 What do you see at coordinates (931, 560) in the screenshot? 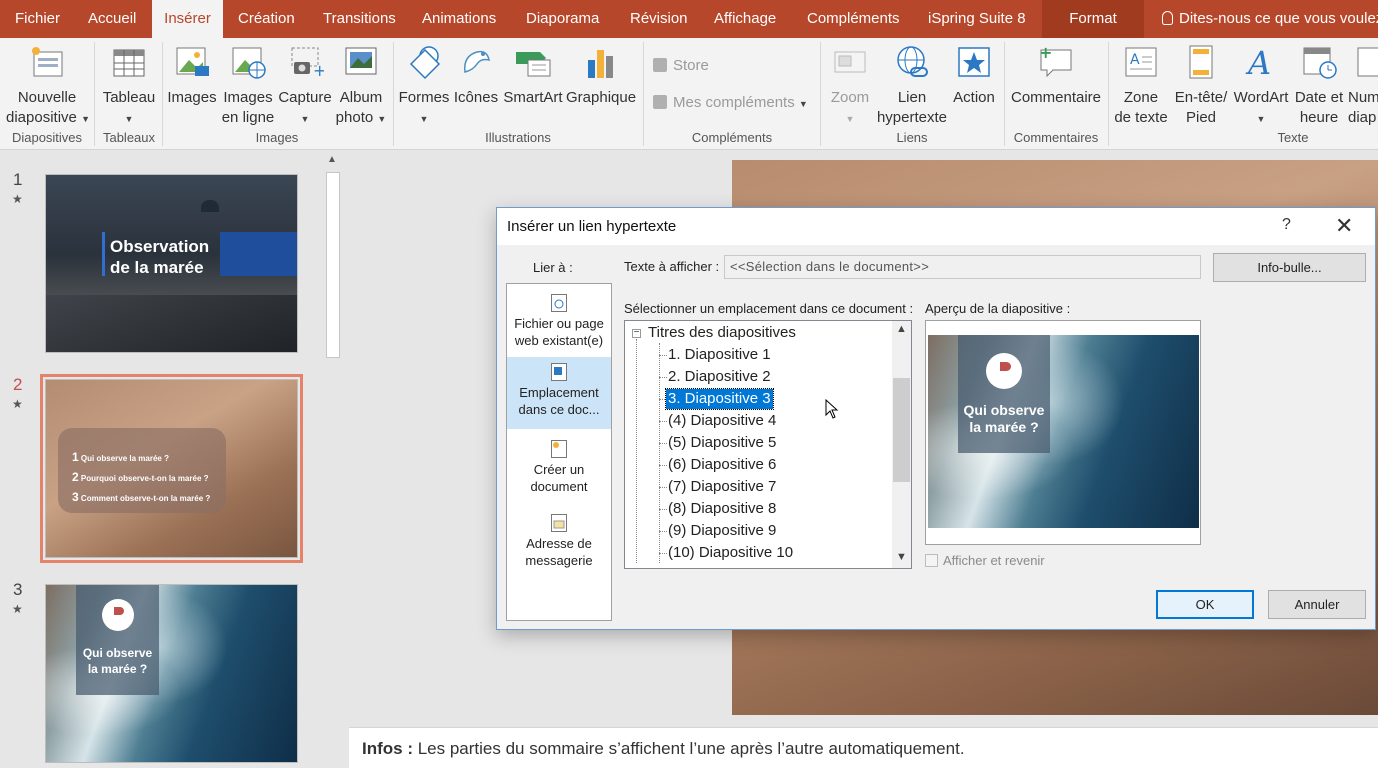
I see `checkbox-box` at bounding box center [931, 560].